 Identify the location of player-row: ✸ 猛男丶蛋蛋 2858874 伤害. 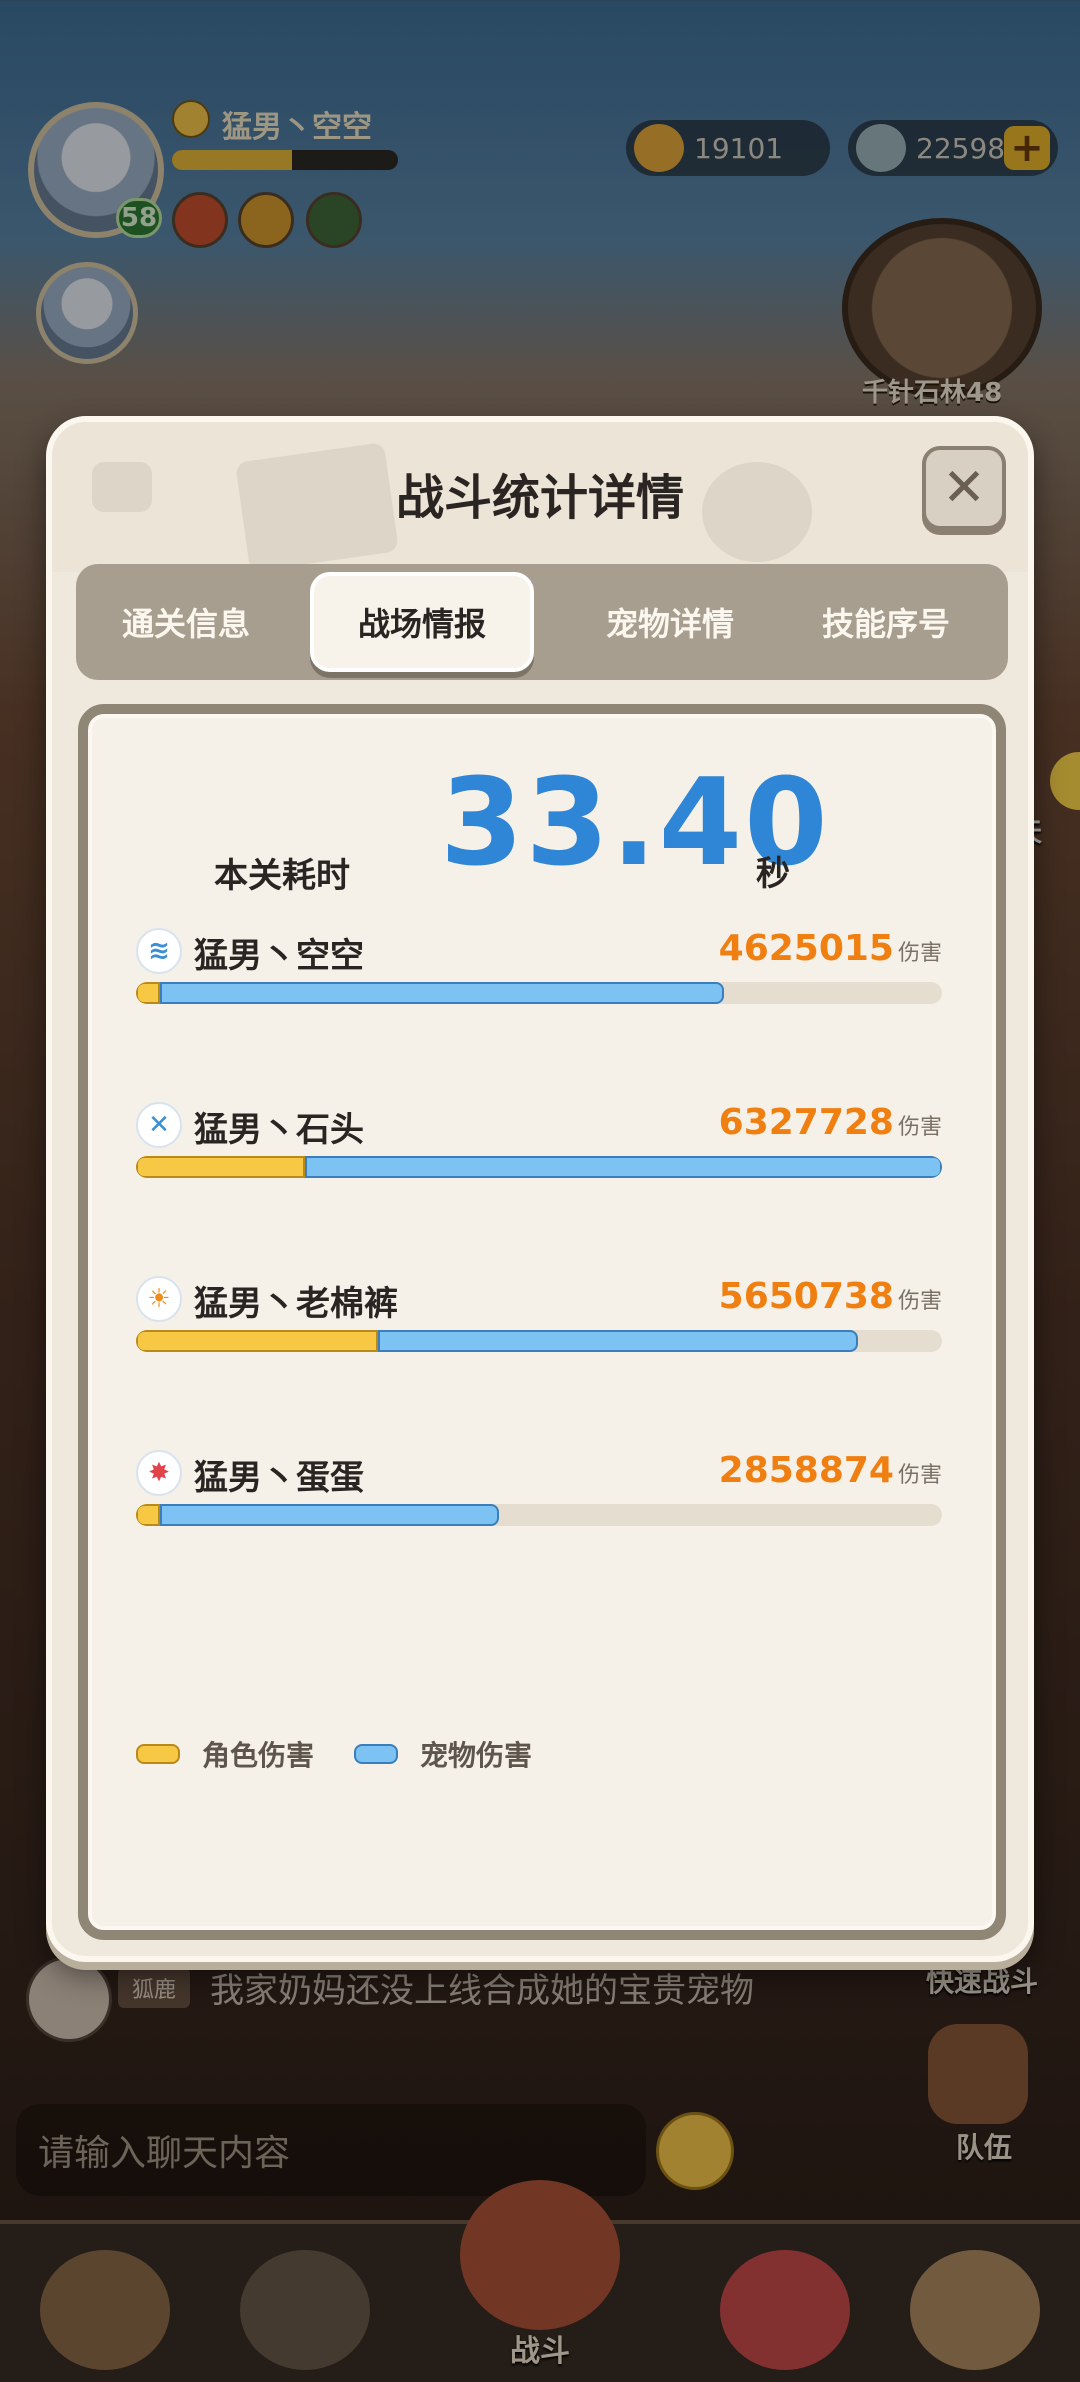
(539, 1500).